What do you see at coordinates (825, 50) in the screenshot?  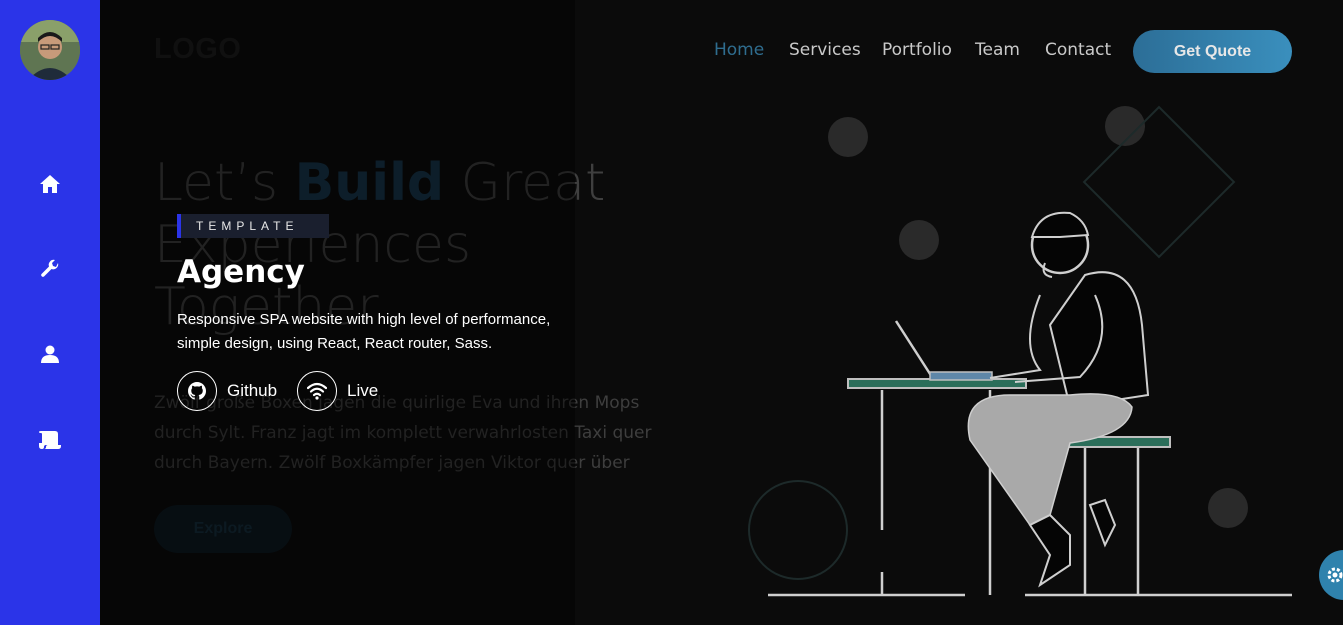 I see `nav-services: Services` at bounding box center [825, 50].